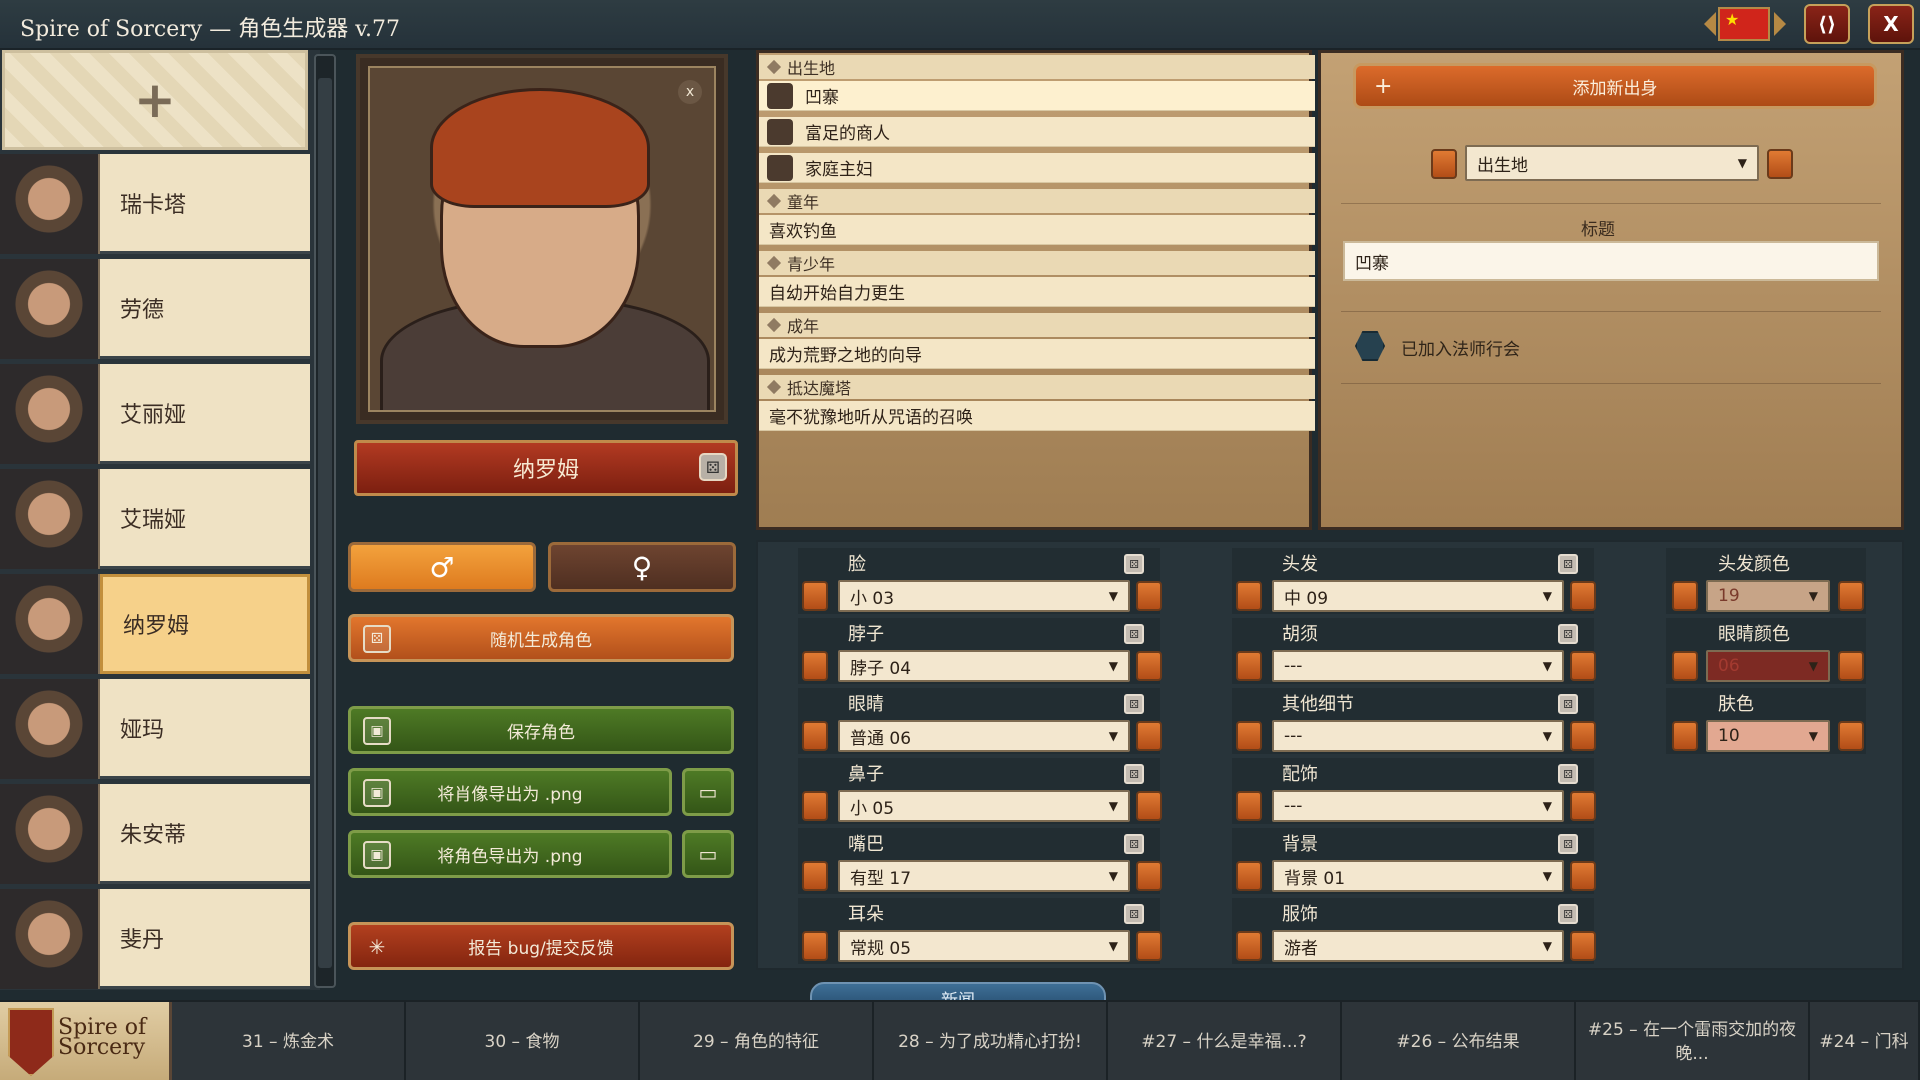 The width and height of the screenshot is (1920, 1080). I want to click on roster-scrollbar, so click(325, 521).